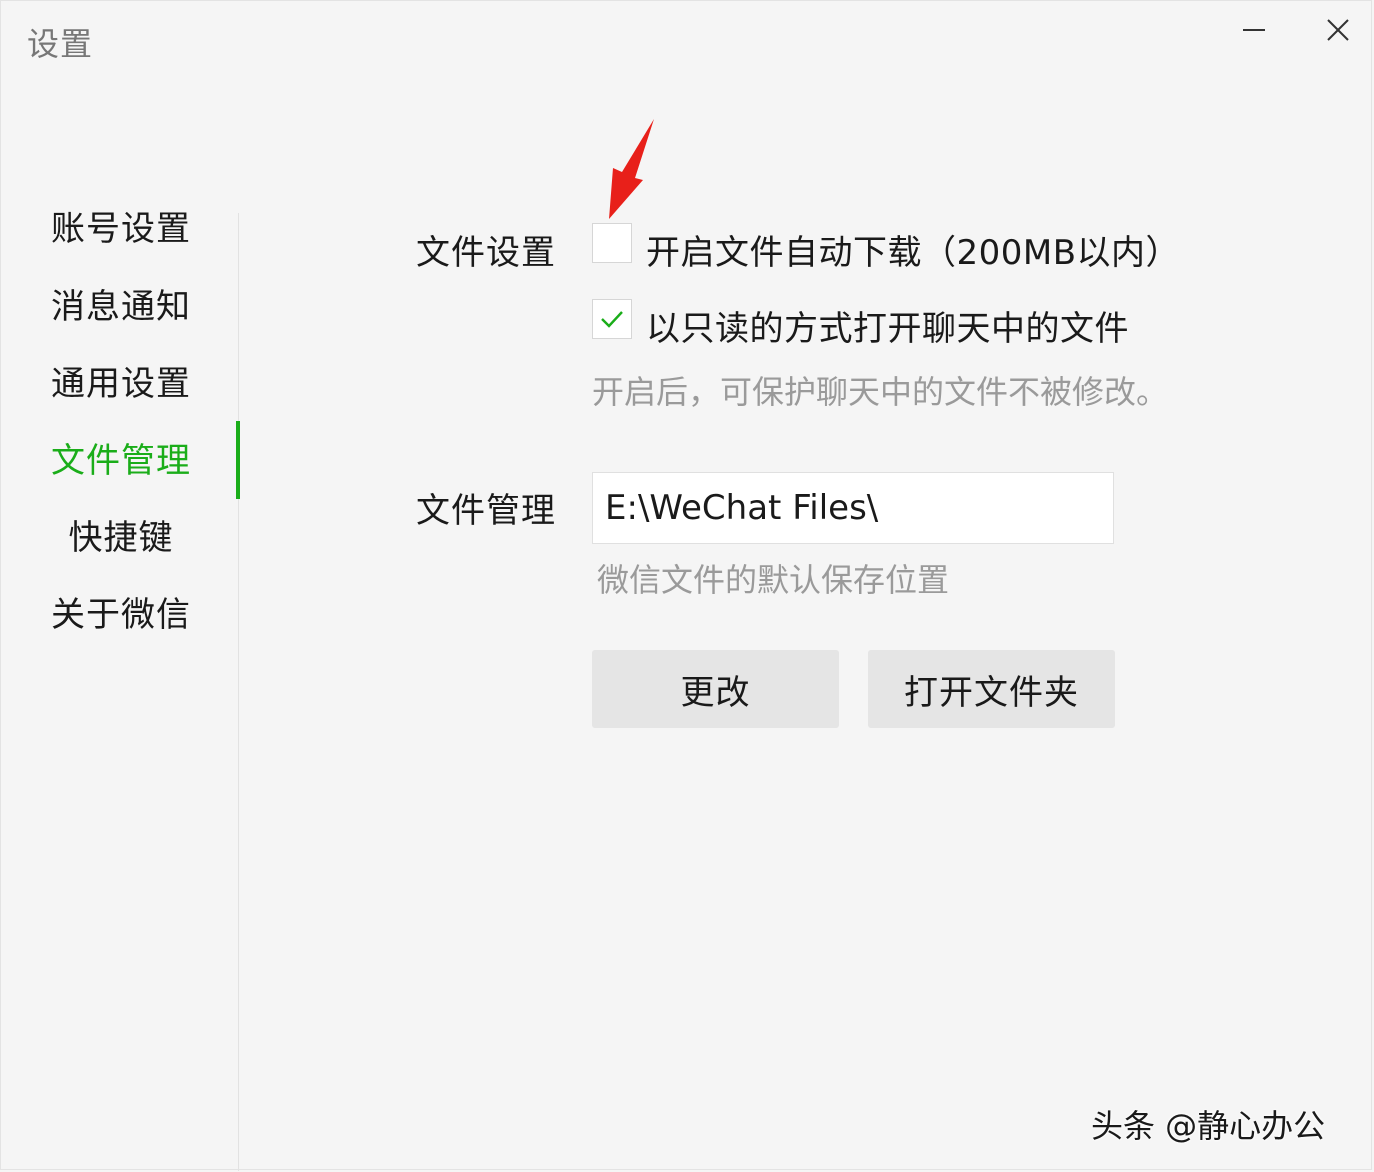 The image size is (1374, 1172). What do you see at coordinates (121, 229) in the screenshot?
I see `sidebar-item-account: 账号设置` at bounding box center [121, 229].